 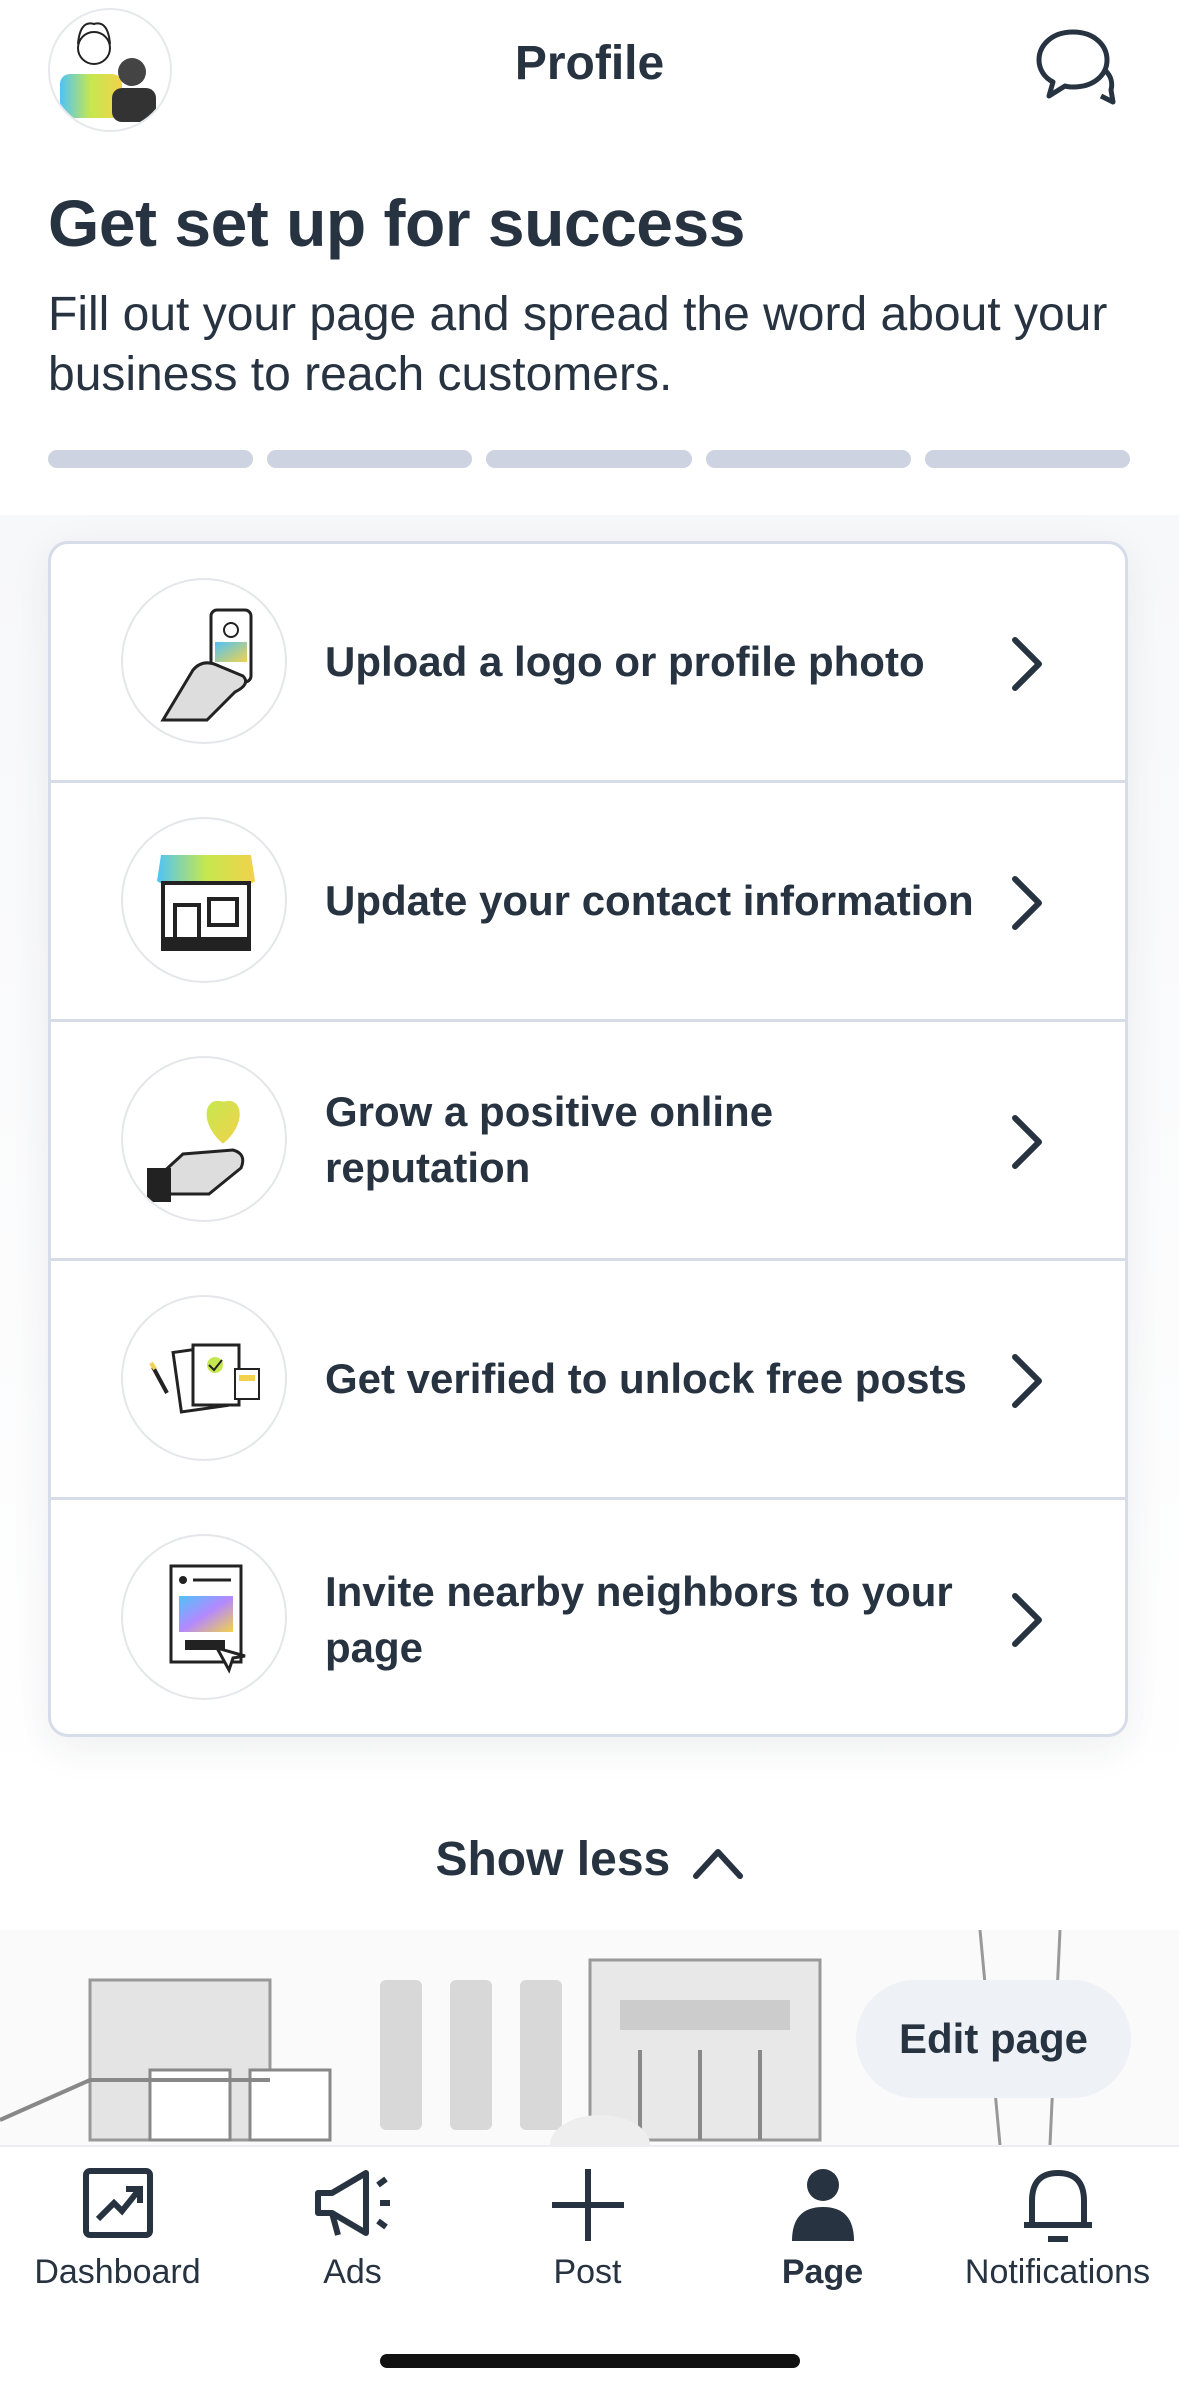 What do you see at coordinates (625, 661) in the screenshot?
I see `task-label: Upload a logo or profile photo` at bounding box center [625, 661].